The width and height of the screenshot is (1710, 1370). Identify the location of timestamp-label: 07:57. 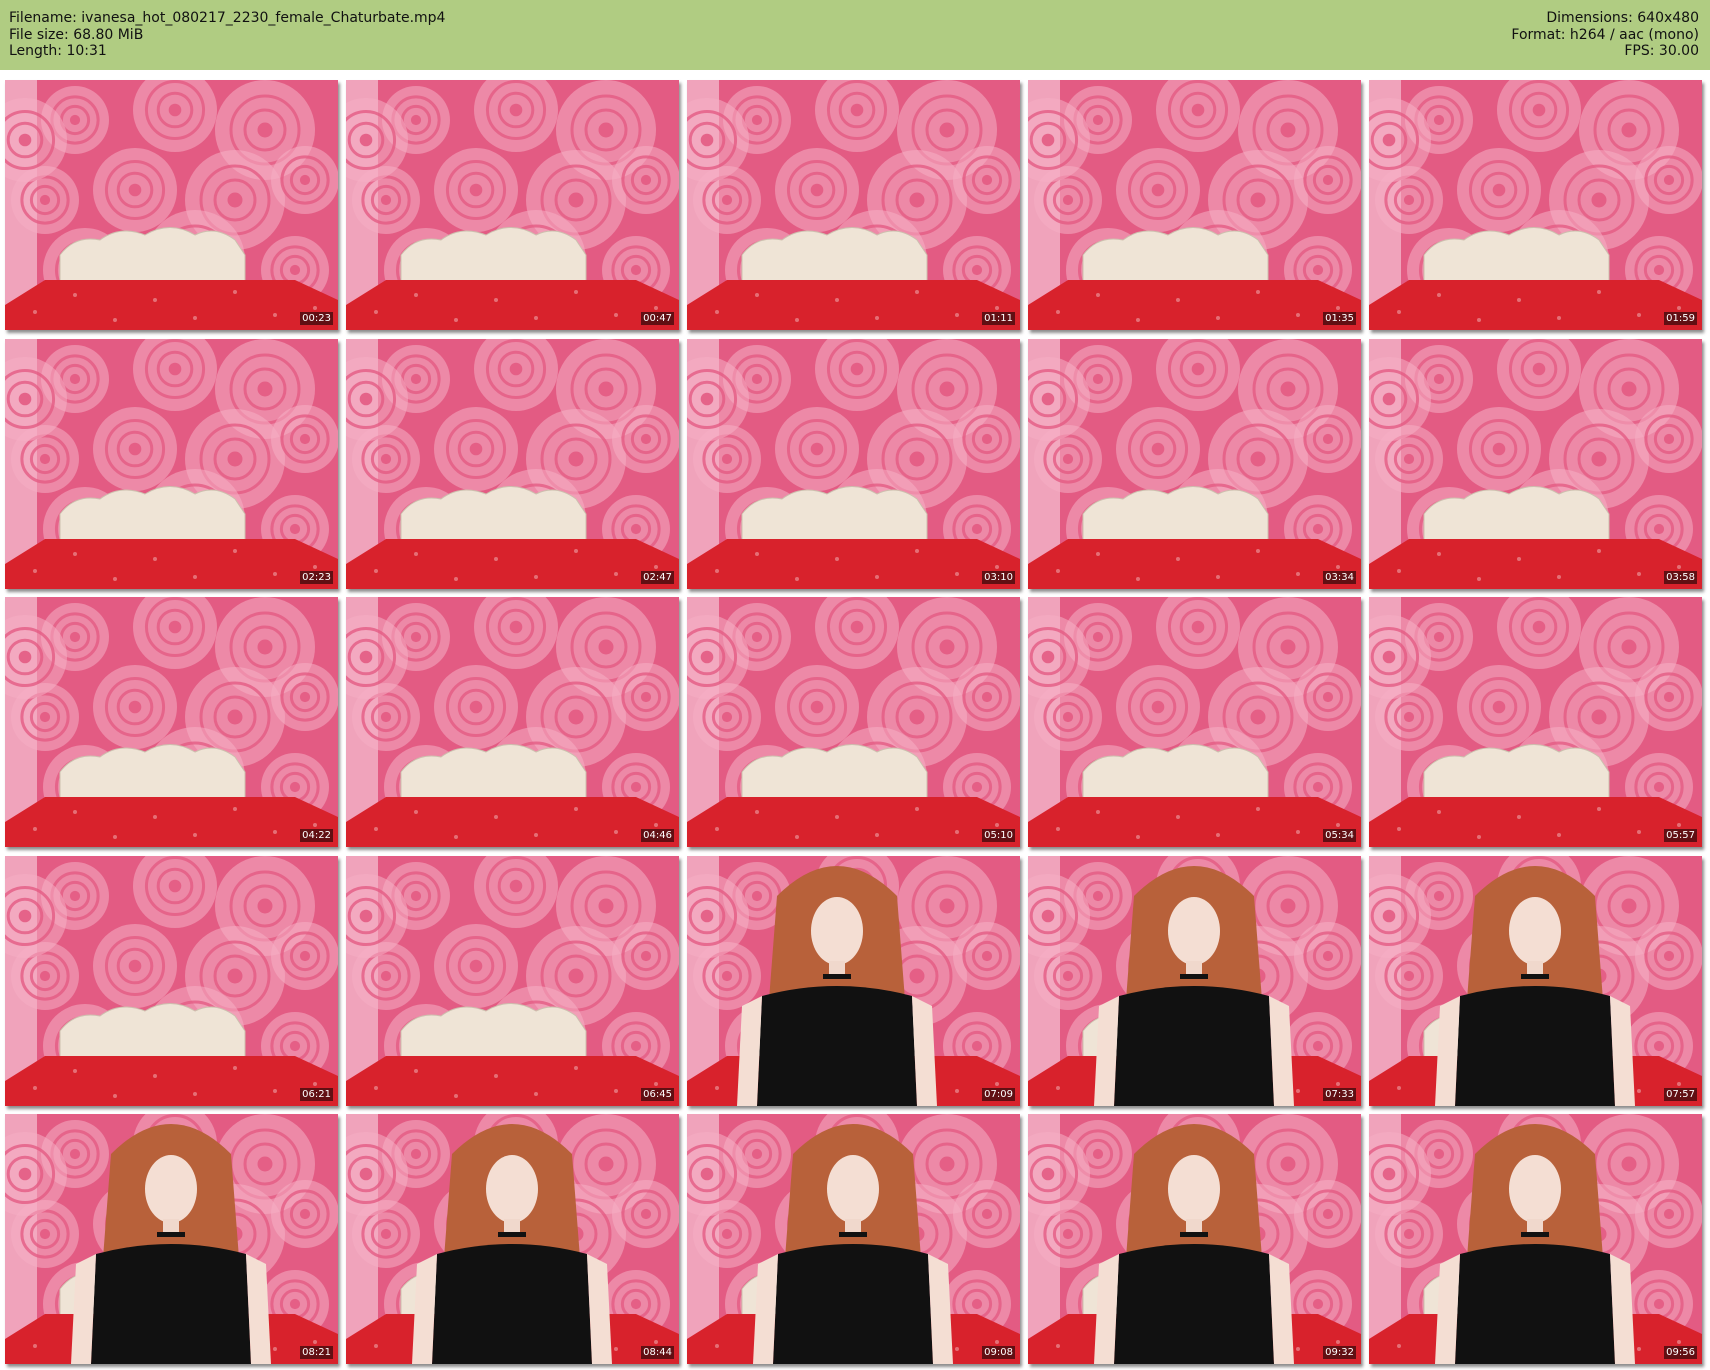
(1680, 1094).